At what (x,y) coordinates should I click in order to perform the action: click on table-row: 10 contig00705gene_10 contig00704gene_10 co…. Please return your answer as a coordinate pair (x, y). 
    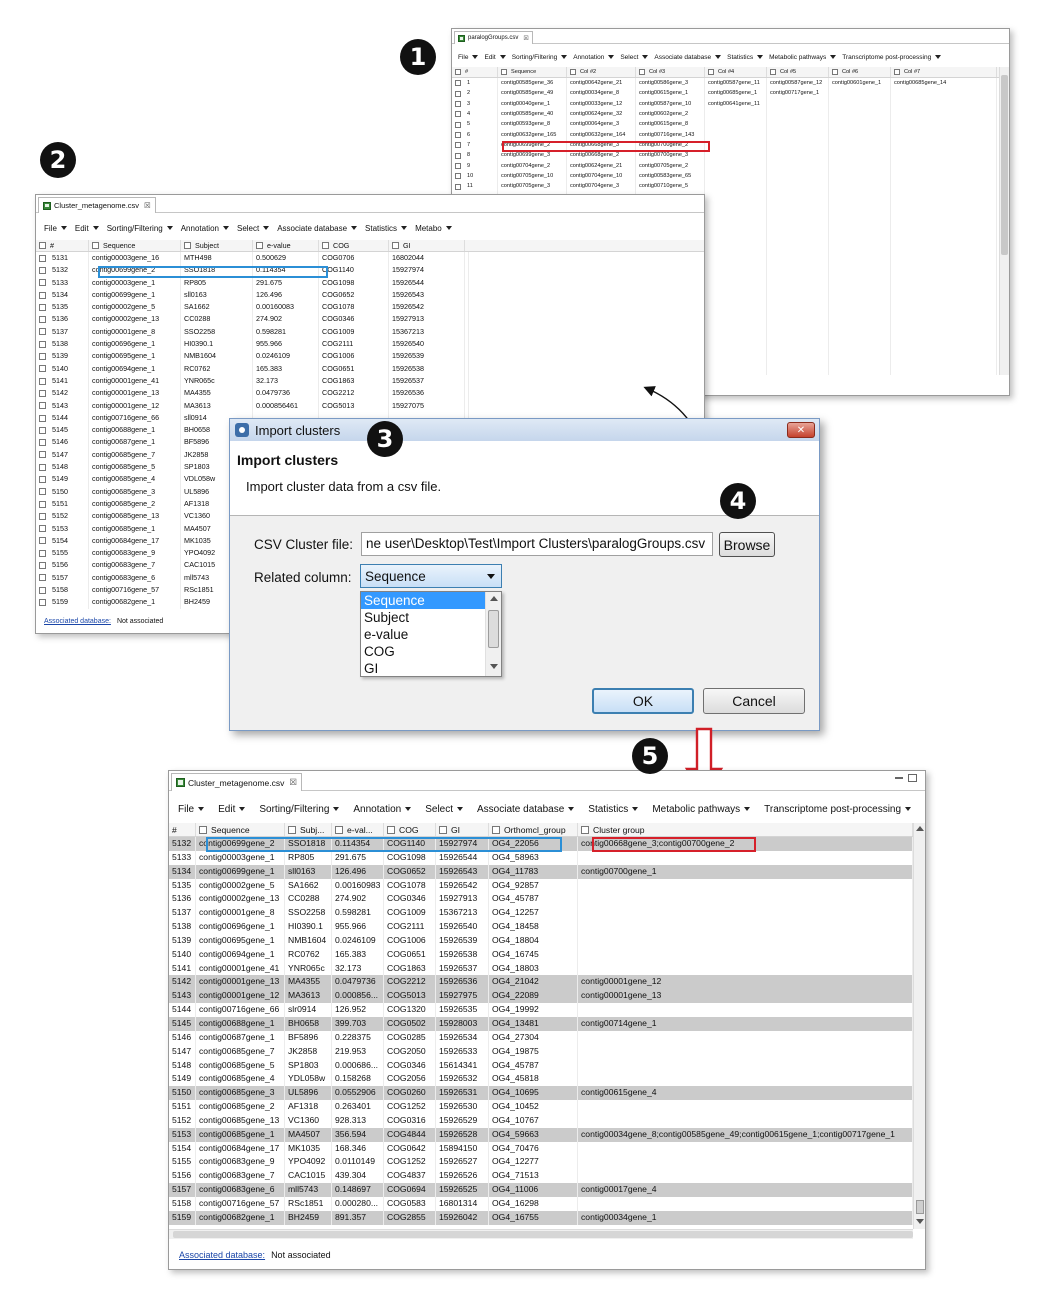
    Looking at the image, I should click on (730, 176).